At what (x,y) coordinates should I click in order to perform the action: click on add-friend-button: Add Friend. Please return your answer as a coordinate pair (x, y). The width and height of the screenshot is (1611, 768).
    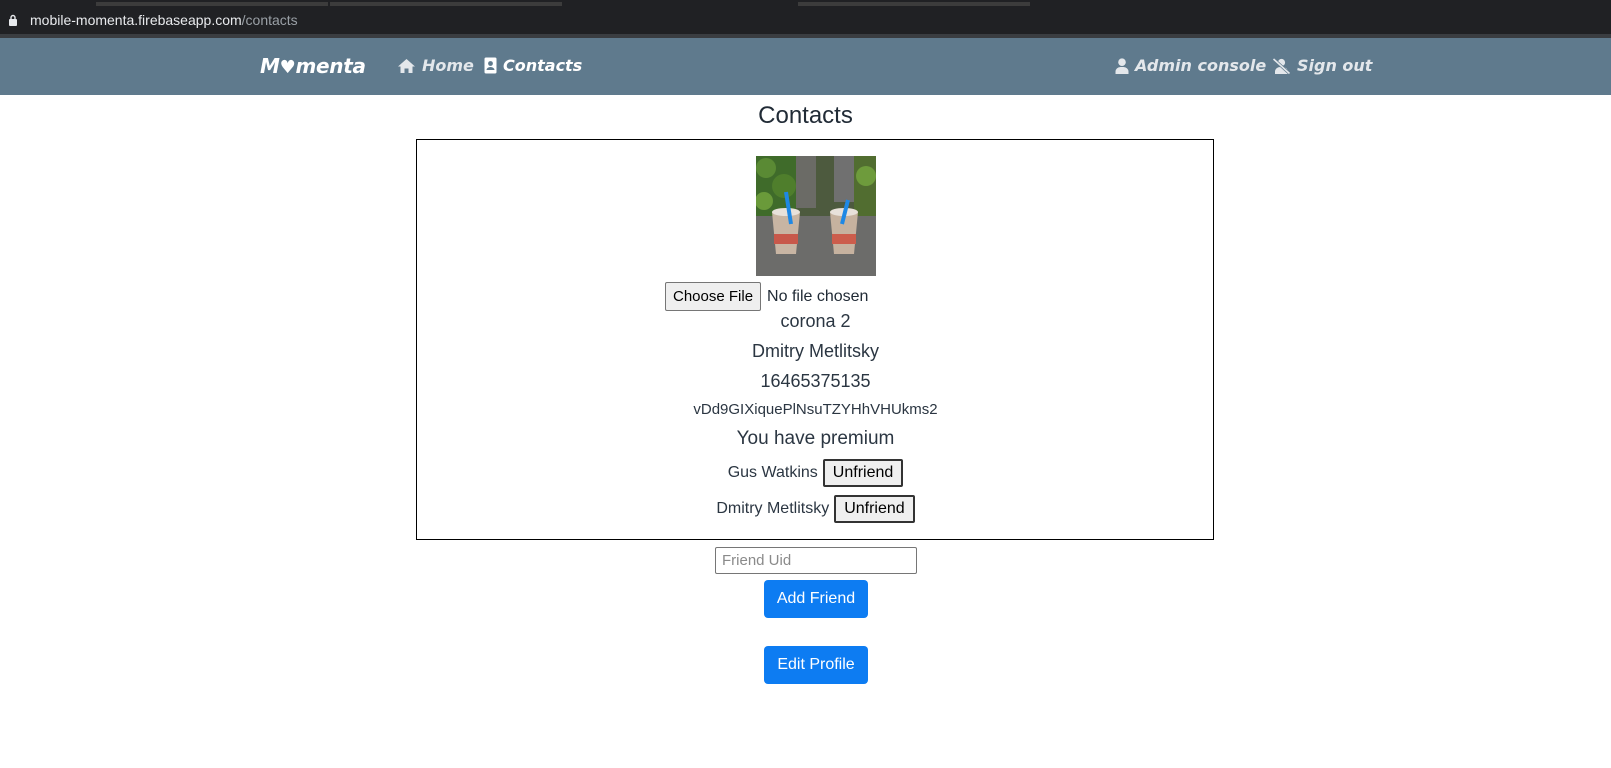
    Looking at the image, I should click on (816, 599).